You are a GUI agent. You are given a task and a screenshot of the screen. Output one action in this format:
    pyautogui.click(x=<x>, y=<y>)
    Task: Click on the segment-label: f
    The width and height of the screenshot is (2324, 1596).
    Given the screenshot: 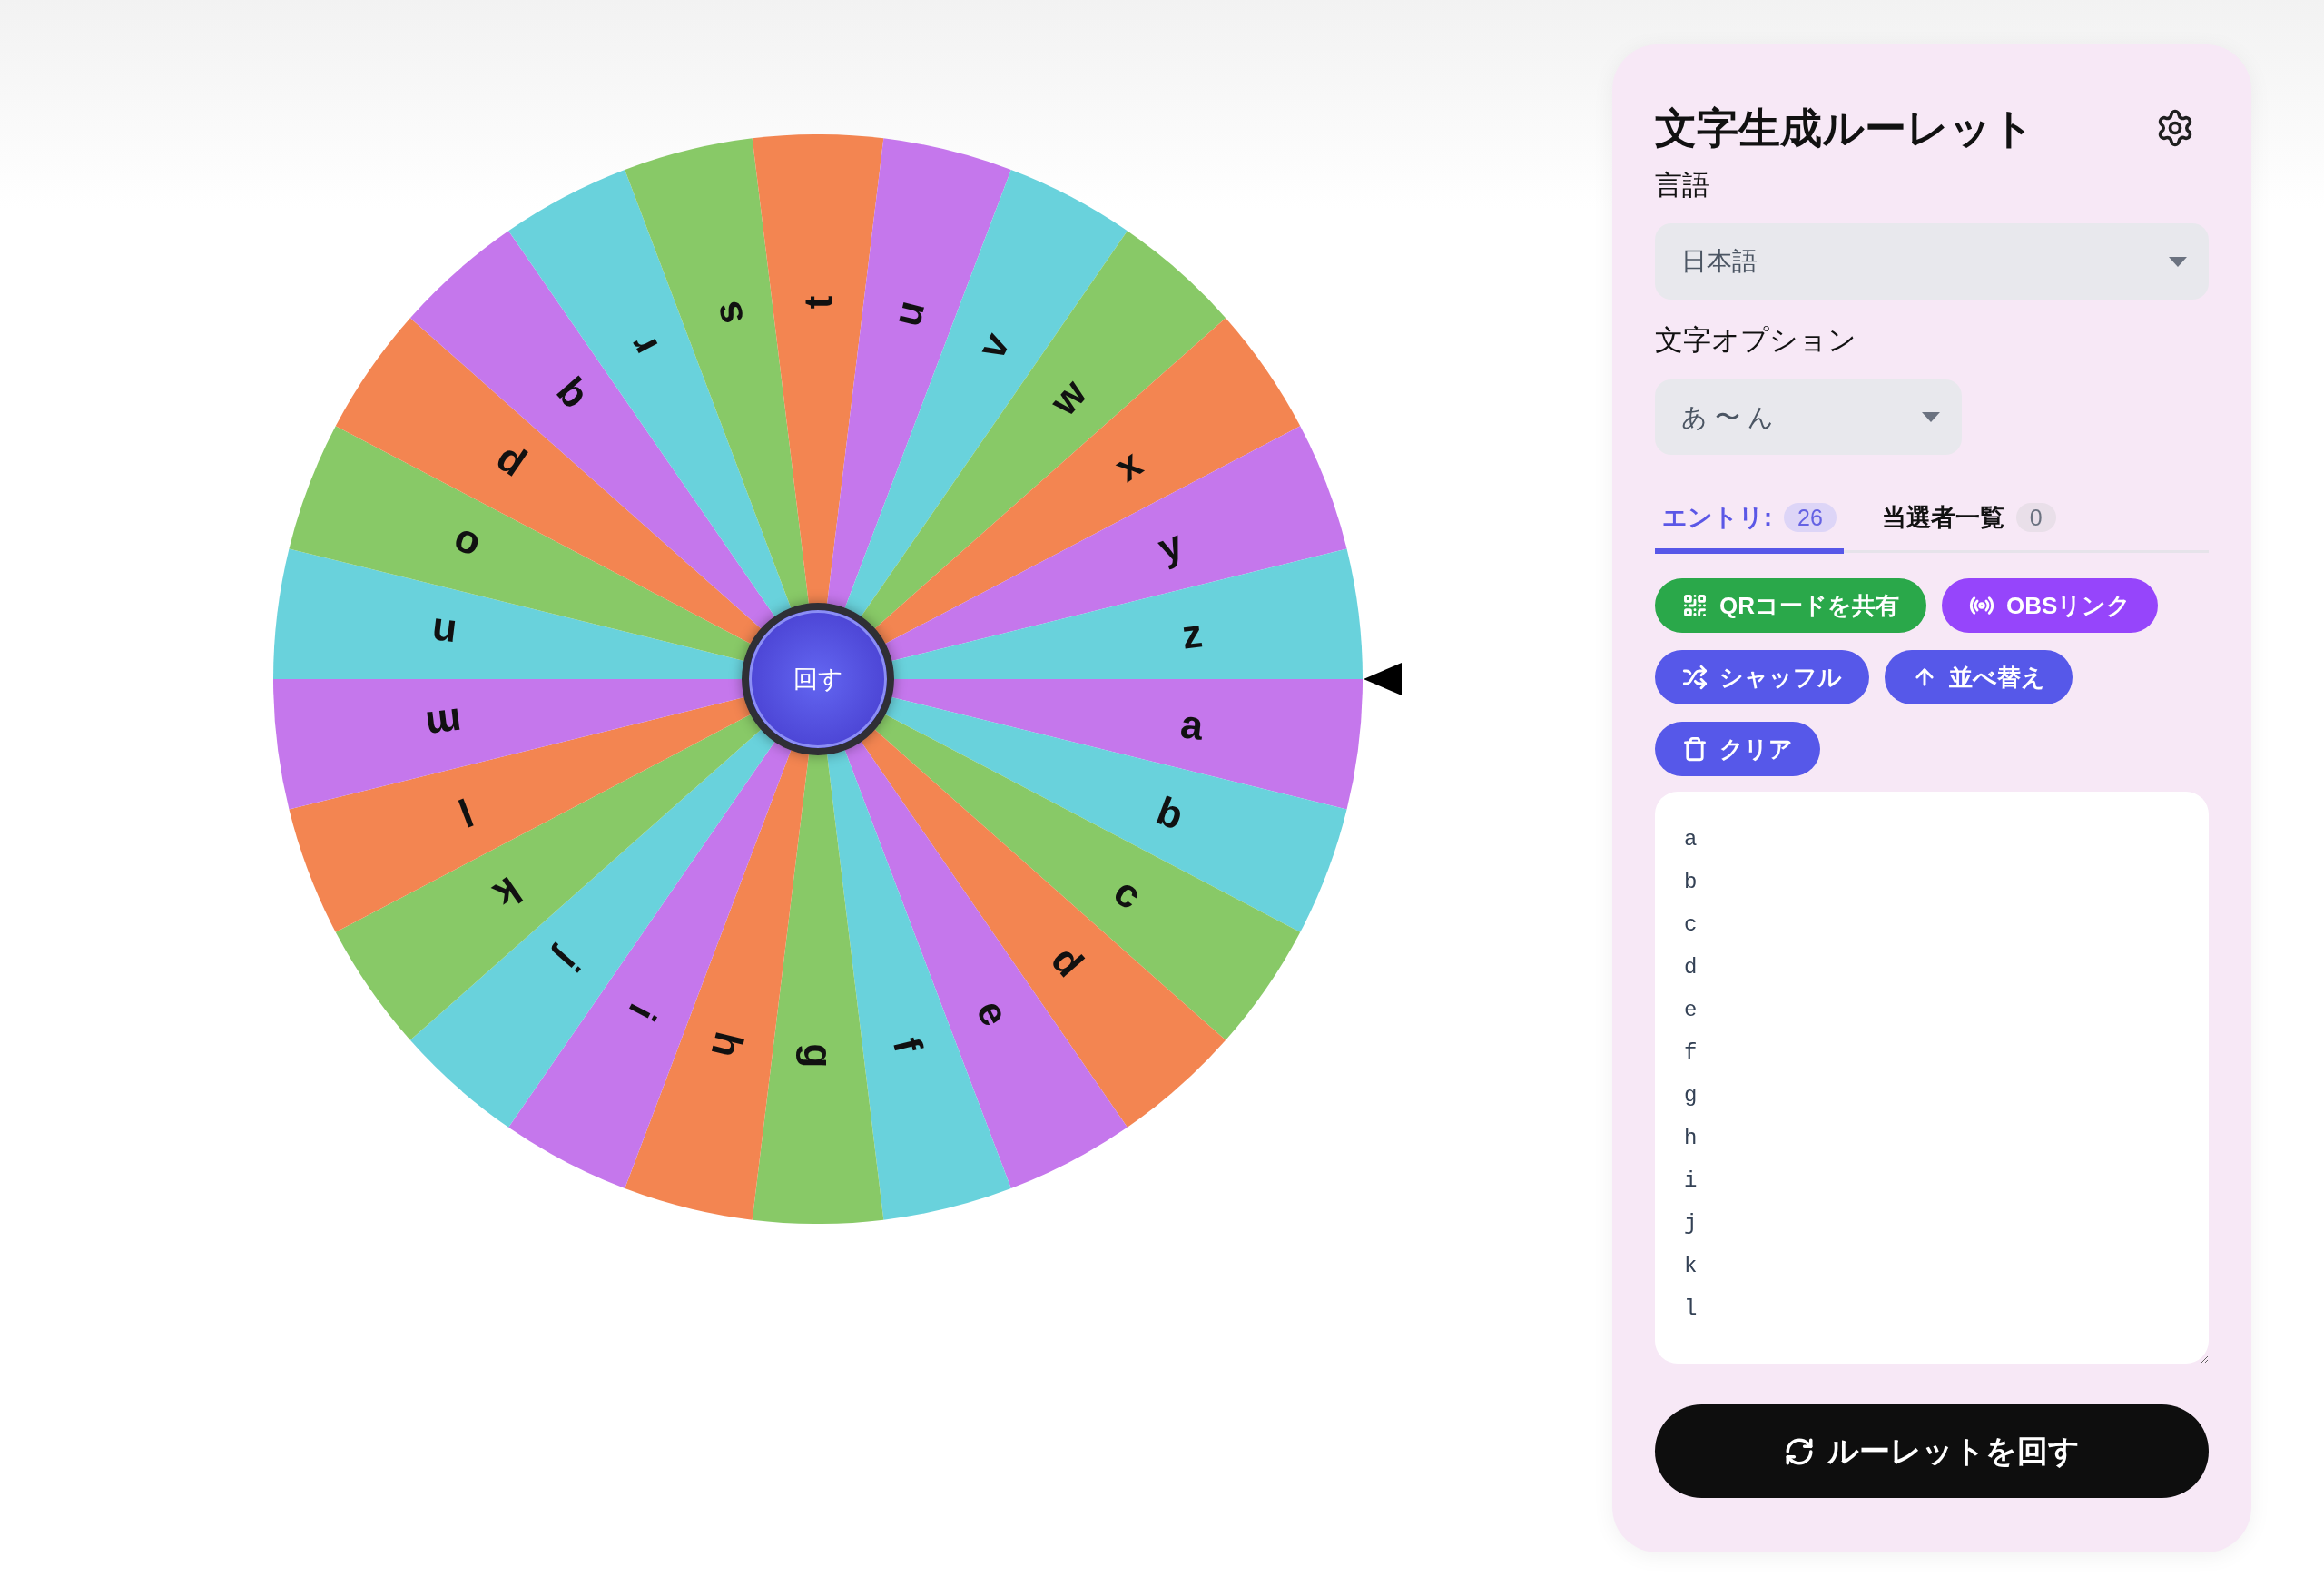 What is the action you would take?
    pyautogui.click(x=907, y=1044)
    